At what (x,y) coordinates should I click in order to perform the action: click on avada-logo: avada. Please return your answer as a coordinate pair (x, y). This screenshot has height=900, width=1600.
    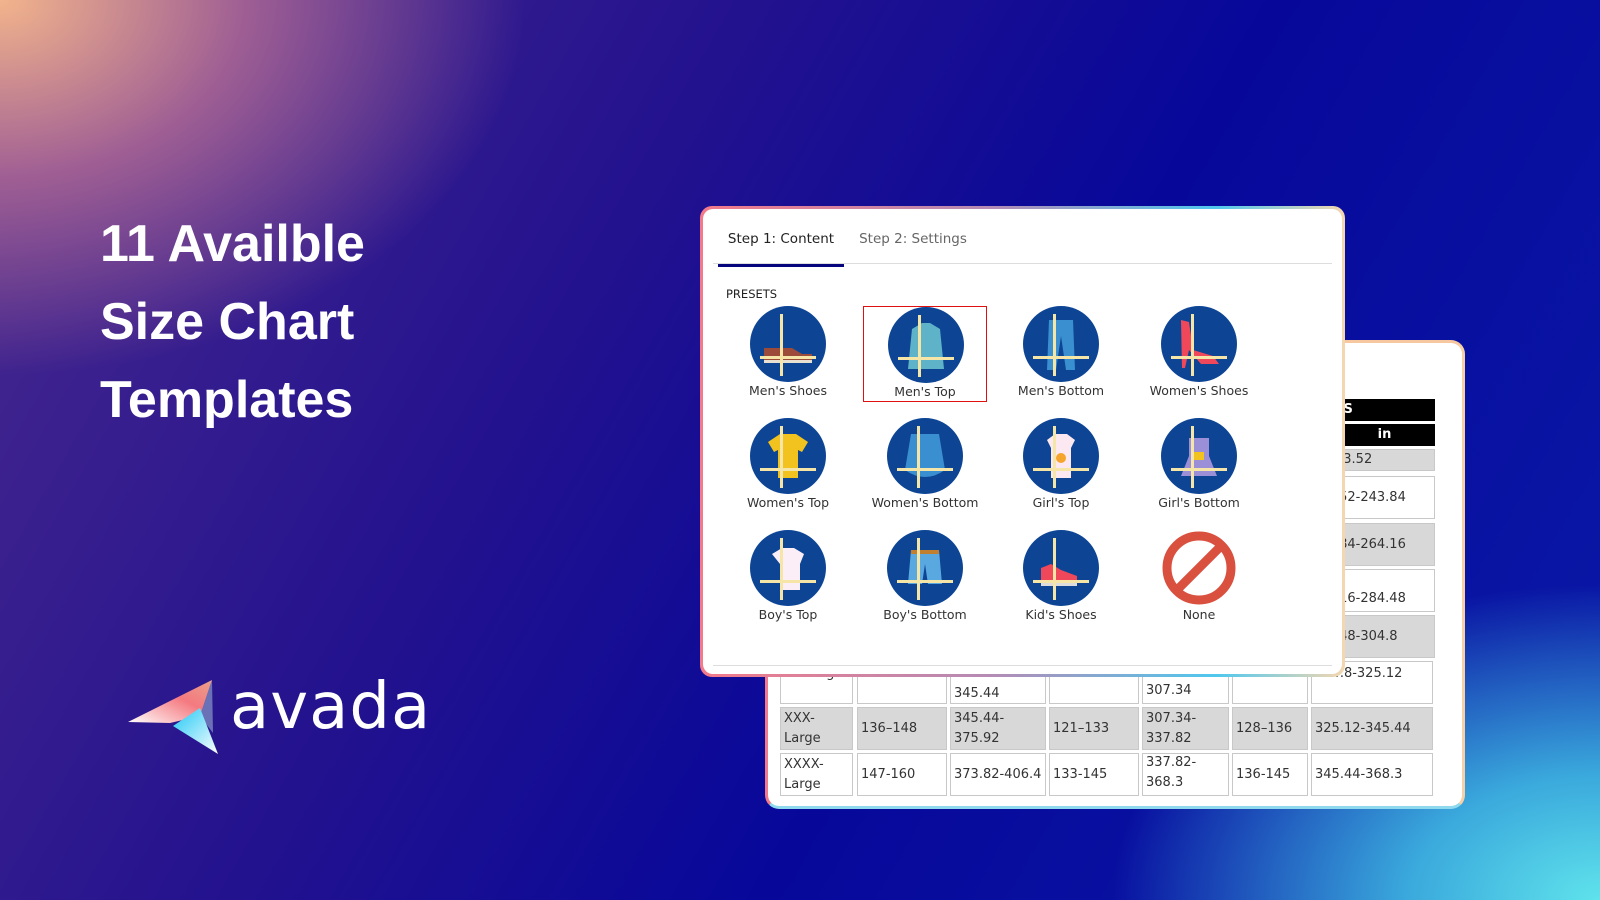
    Looking at the image, I should click on (279, 714).